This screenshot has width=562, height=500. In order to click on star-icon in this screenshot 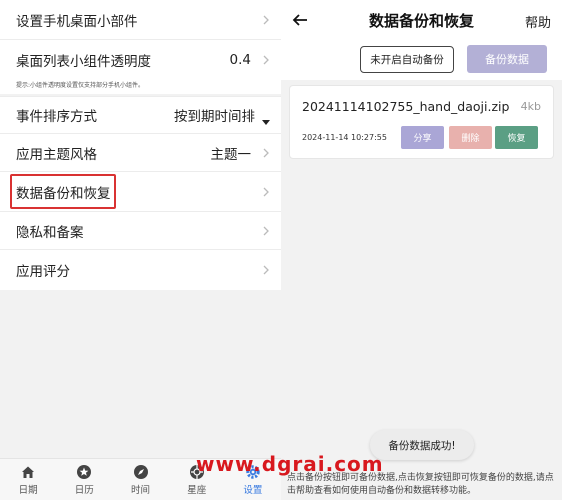, I will do `click(84, 471)`.